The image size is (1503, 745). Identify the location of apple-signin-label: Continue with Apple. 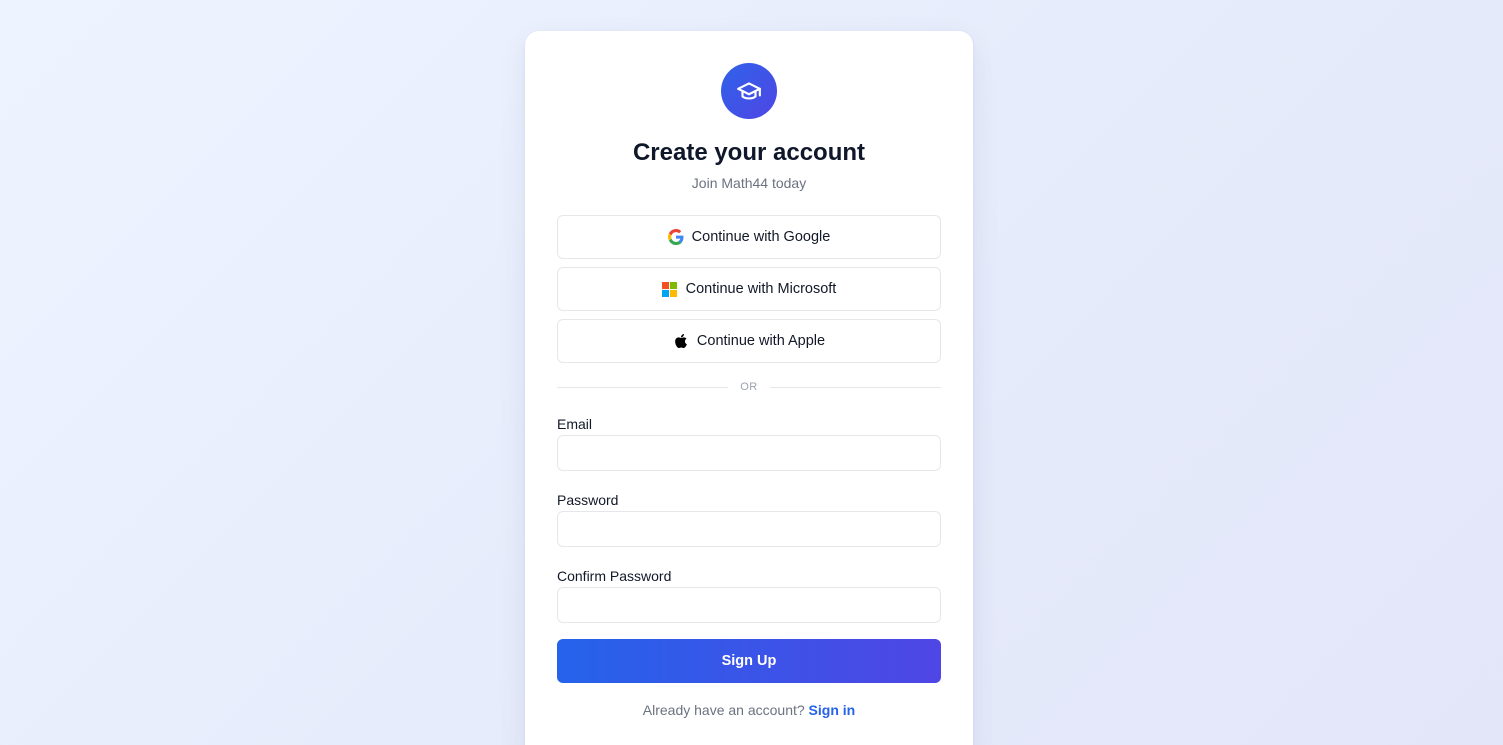
(761, 341).